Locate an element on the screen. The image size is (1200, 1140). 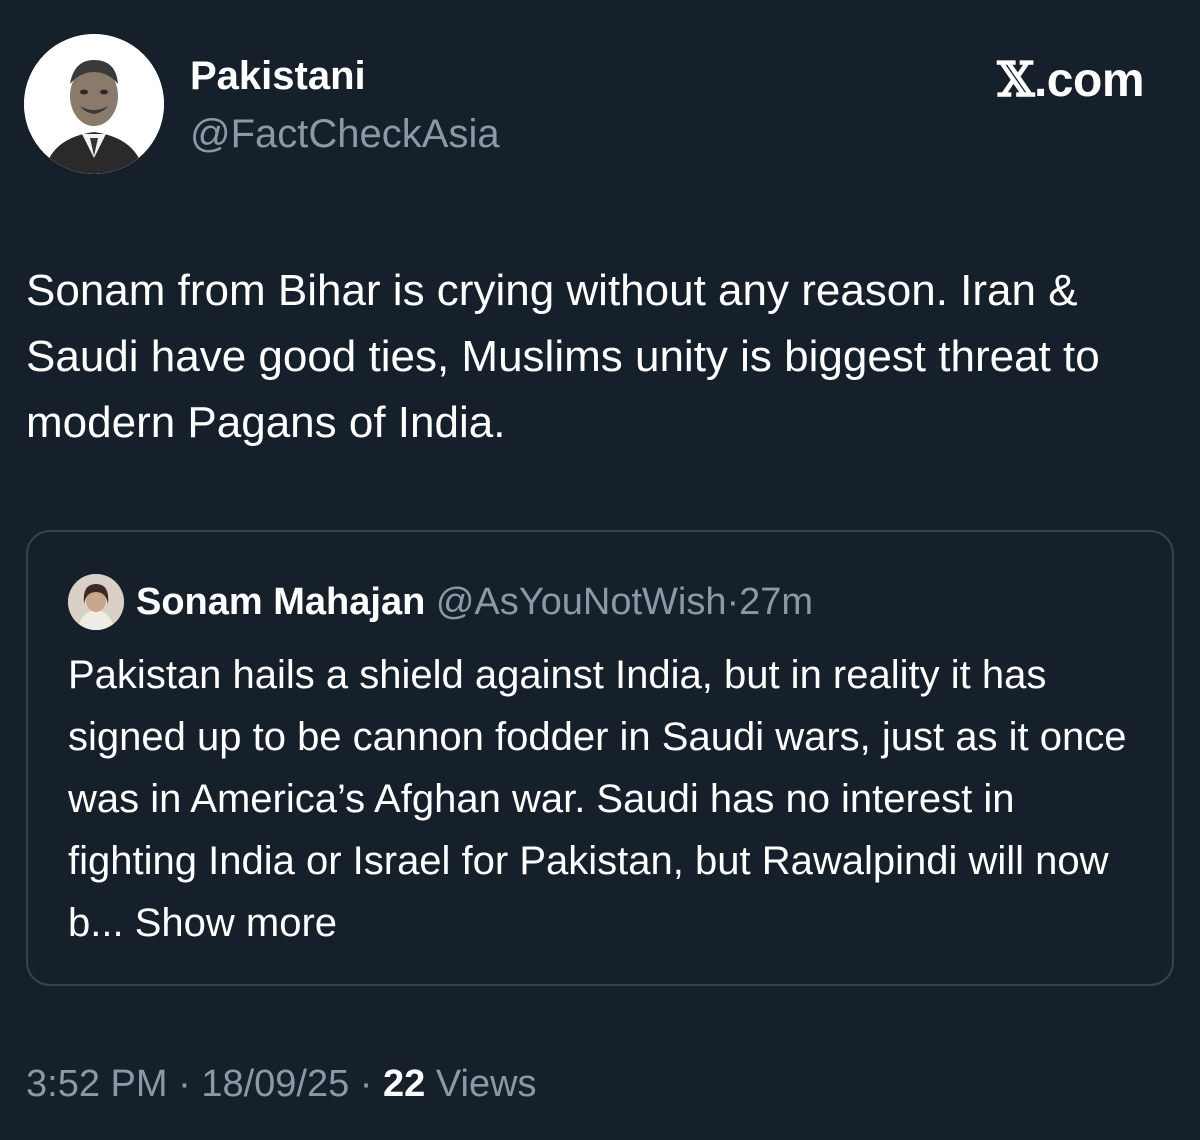
author-avatar is located at coordinates (94, 104).